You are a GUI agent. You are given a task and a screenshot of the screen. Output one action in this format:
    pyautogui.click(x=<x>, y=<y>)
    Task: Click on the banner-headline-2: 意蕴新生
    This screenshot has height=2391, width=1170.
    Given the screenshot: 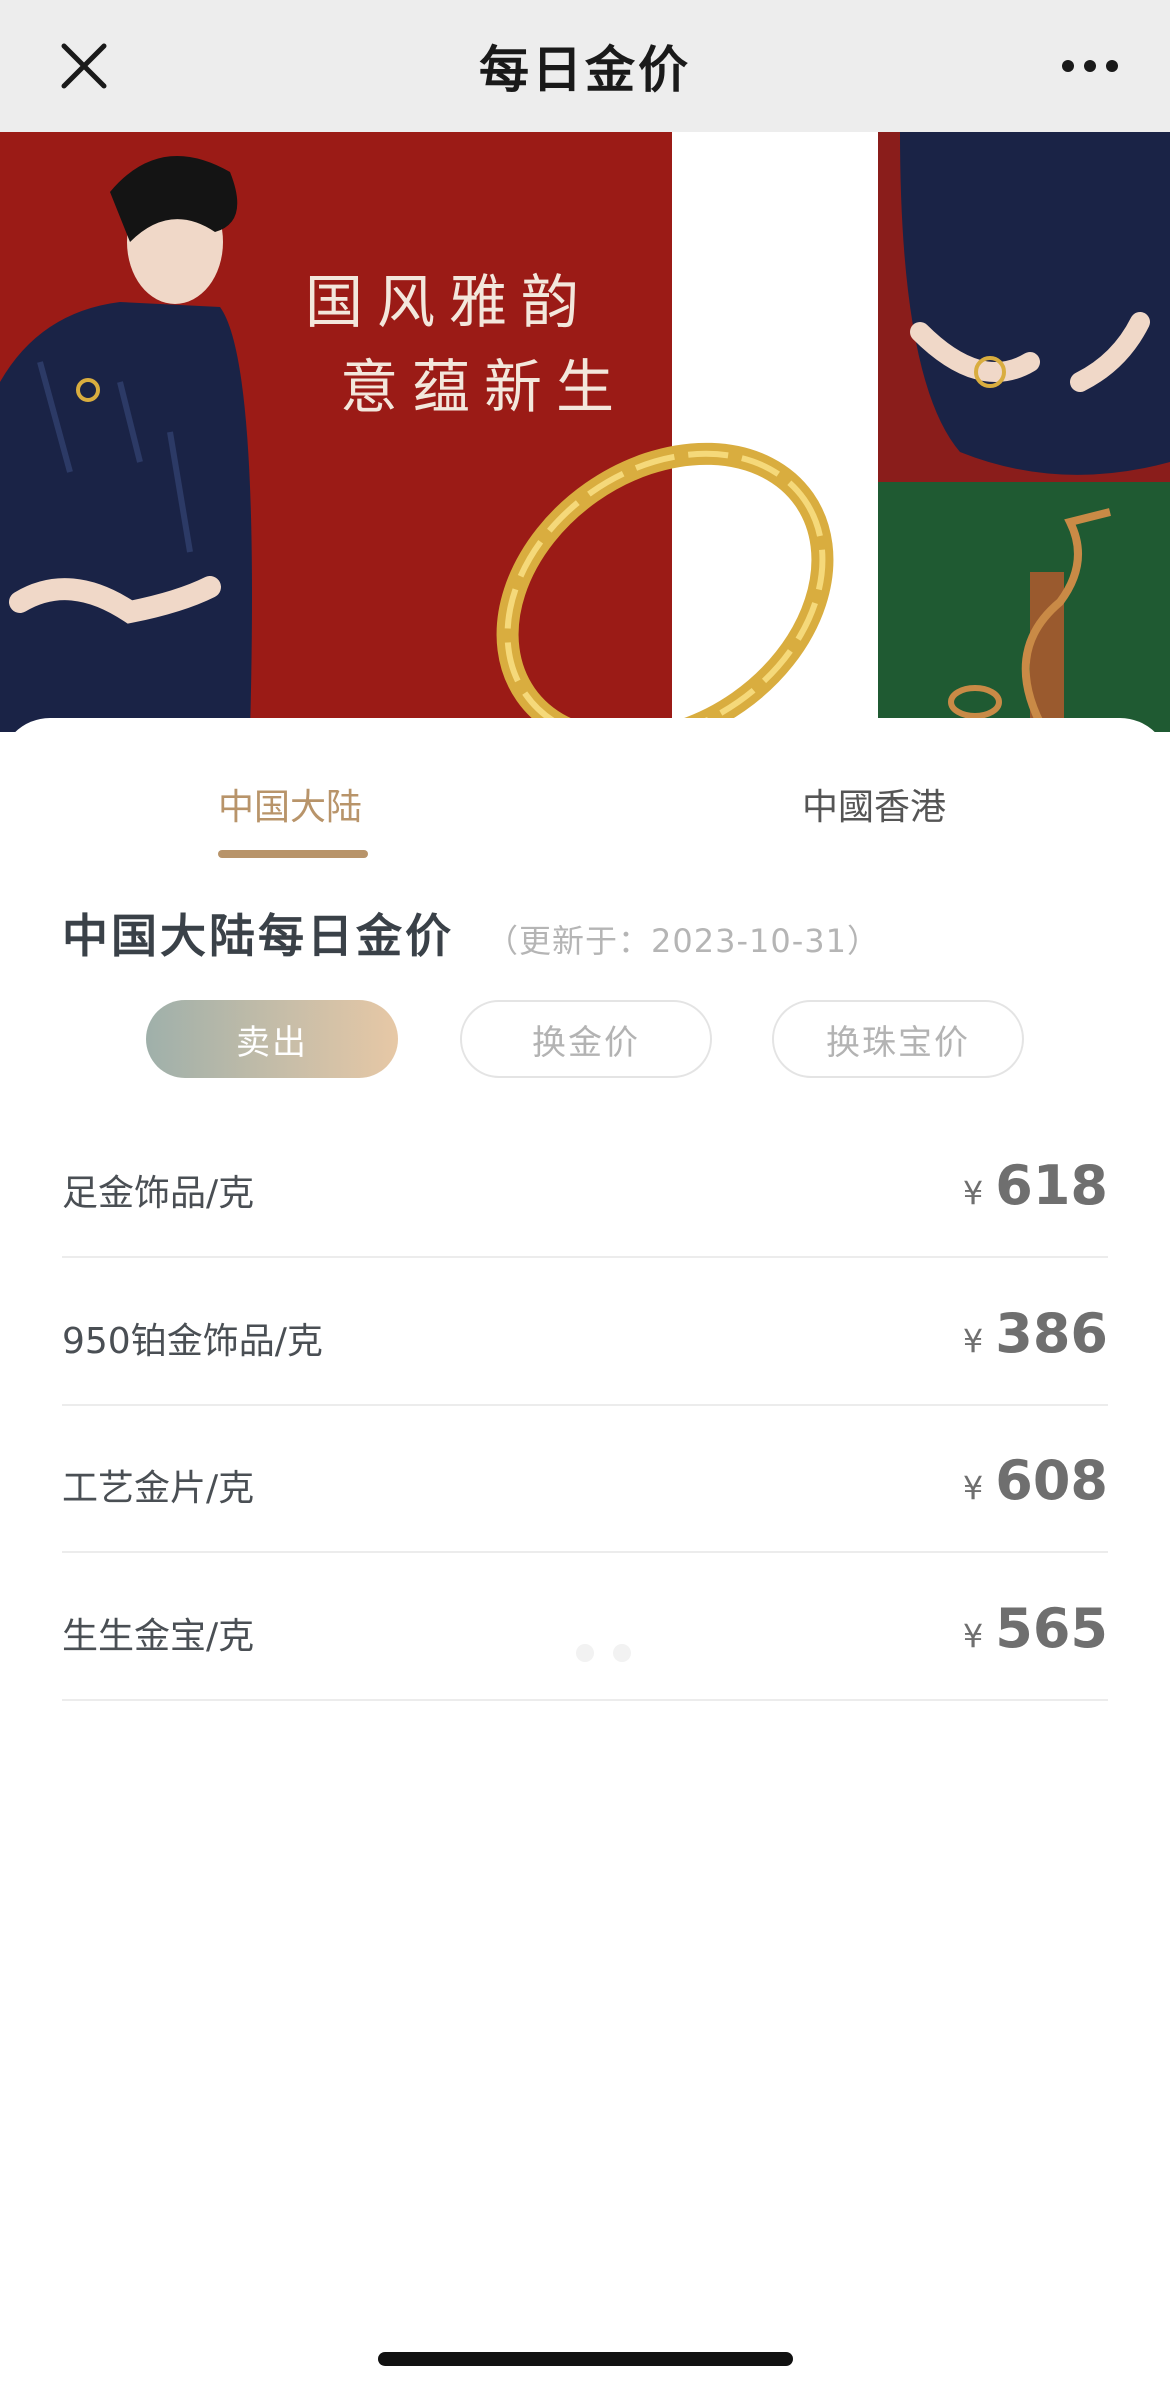 What is the action you would take?
    pyautogui.click(x=484, y=387)
    